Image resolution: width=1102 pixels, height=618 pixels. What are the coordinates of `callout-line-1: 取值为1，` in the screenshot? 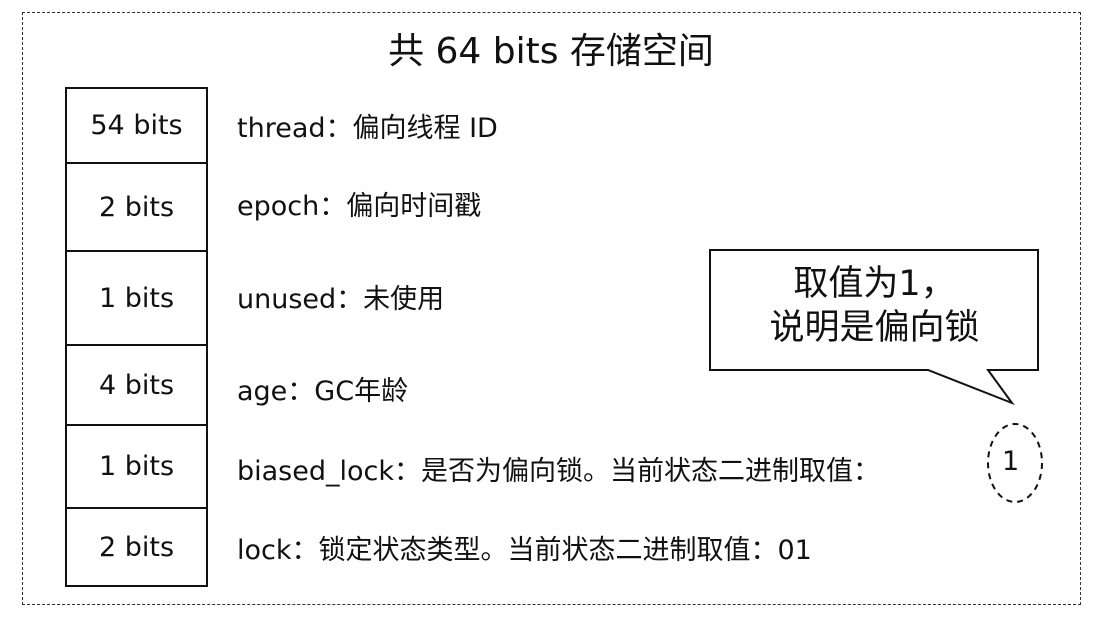 It's located at (874, 284).